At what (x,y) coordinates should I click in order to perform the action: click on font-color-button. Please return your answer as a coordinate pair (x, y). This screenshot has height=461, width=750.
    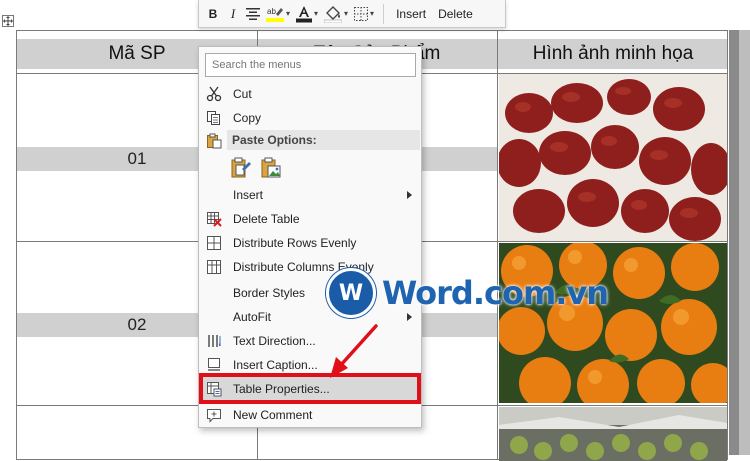
    Looking at the image, I should click on (304, 14).